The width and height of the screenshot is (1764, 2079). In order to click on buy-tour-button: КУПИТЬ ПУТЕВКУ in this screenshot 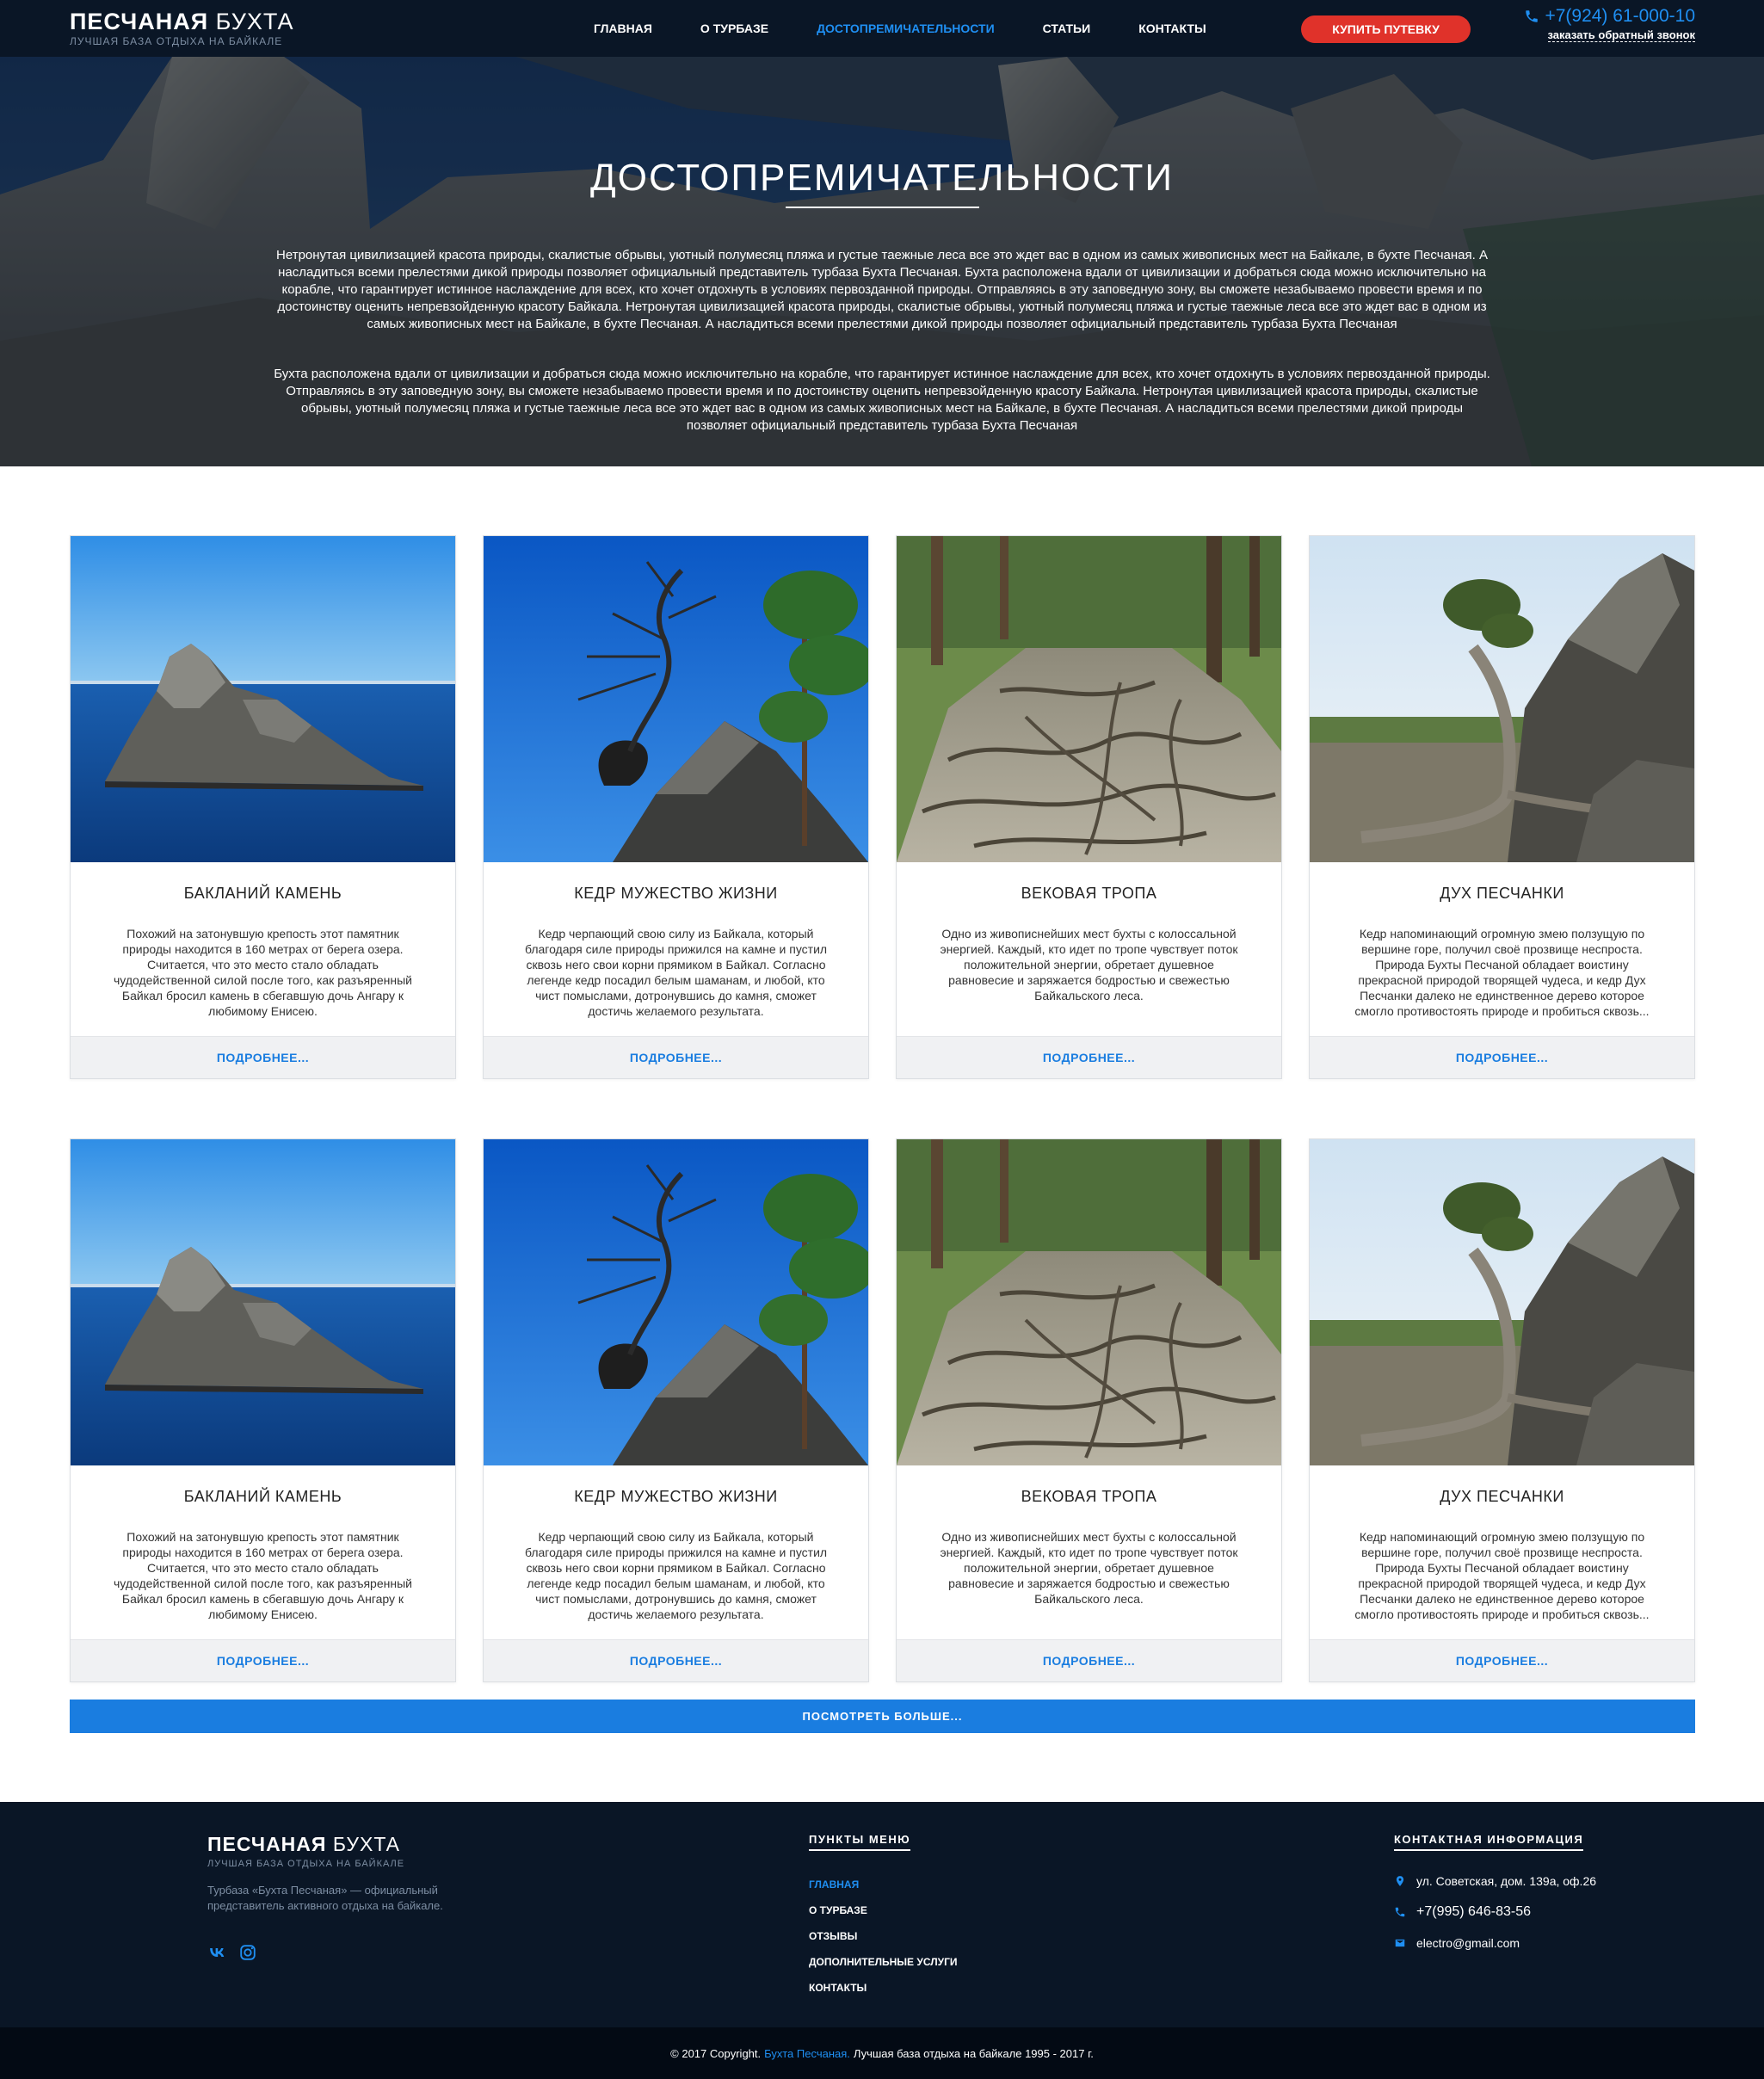, I will do `click(1386, 29)`.